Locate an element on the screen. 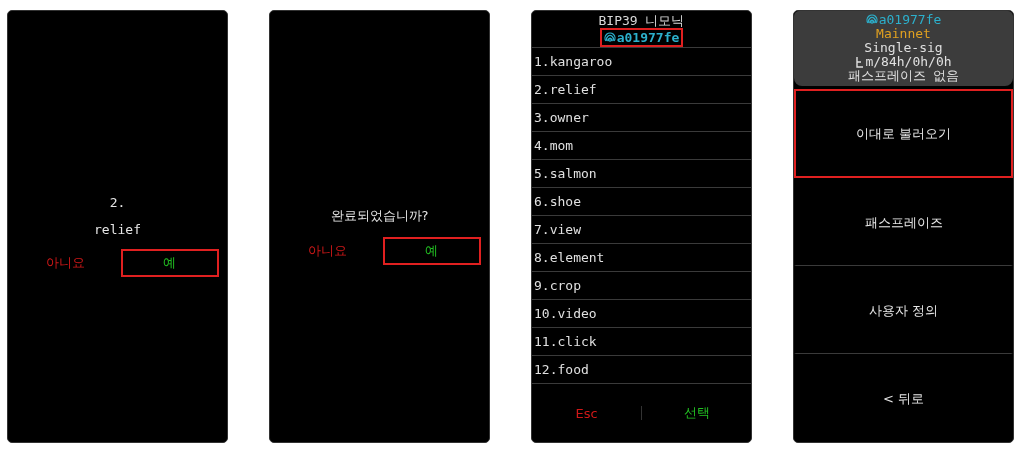 The image size is (1024, 450). mnemonic-word: 6.shoe is located at coordinates (641, 202).